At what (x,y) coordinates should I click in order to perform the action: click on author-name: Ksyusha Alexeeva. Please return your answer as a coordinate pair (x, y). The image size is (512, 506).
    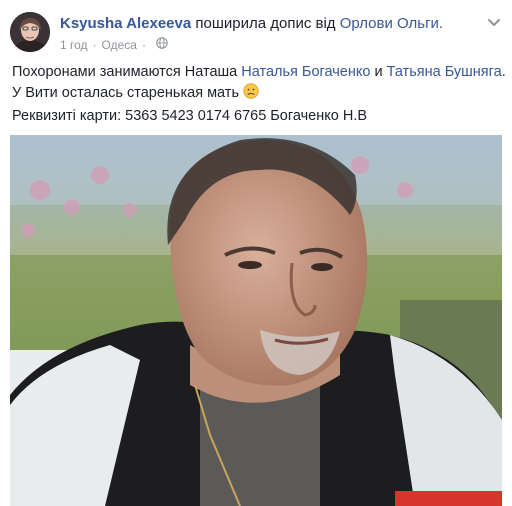
    Looking at the image, I should click on (125, 23).